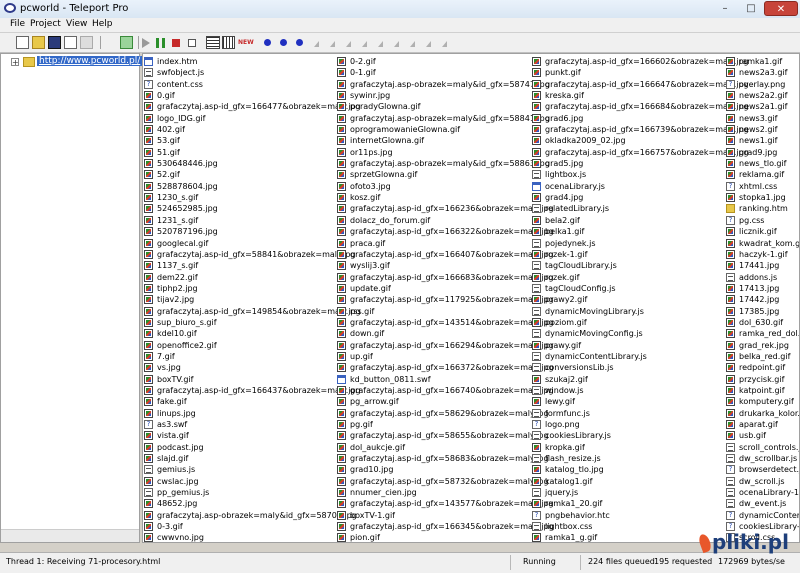 This screenshot has width=800, height=573. What do you see at coordinates (762, 367) in the screenshot?
I see `file-item: redpoint.gif` at bounding box center [762, 367].